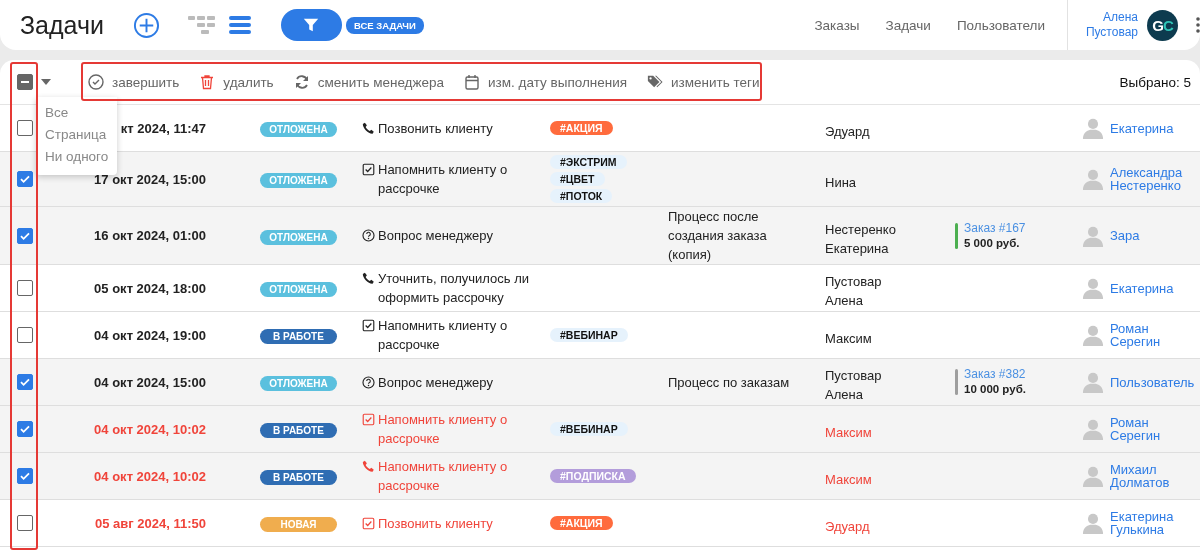 The image size is (1200, 552). Describe the element at coordinates (369, 82) in the screenshot. I see `action-button: сменить менеджера` at that location.